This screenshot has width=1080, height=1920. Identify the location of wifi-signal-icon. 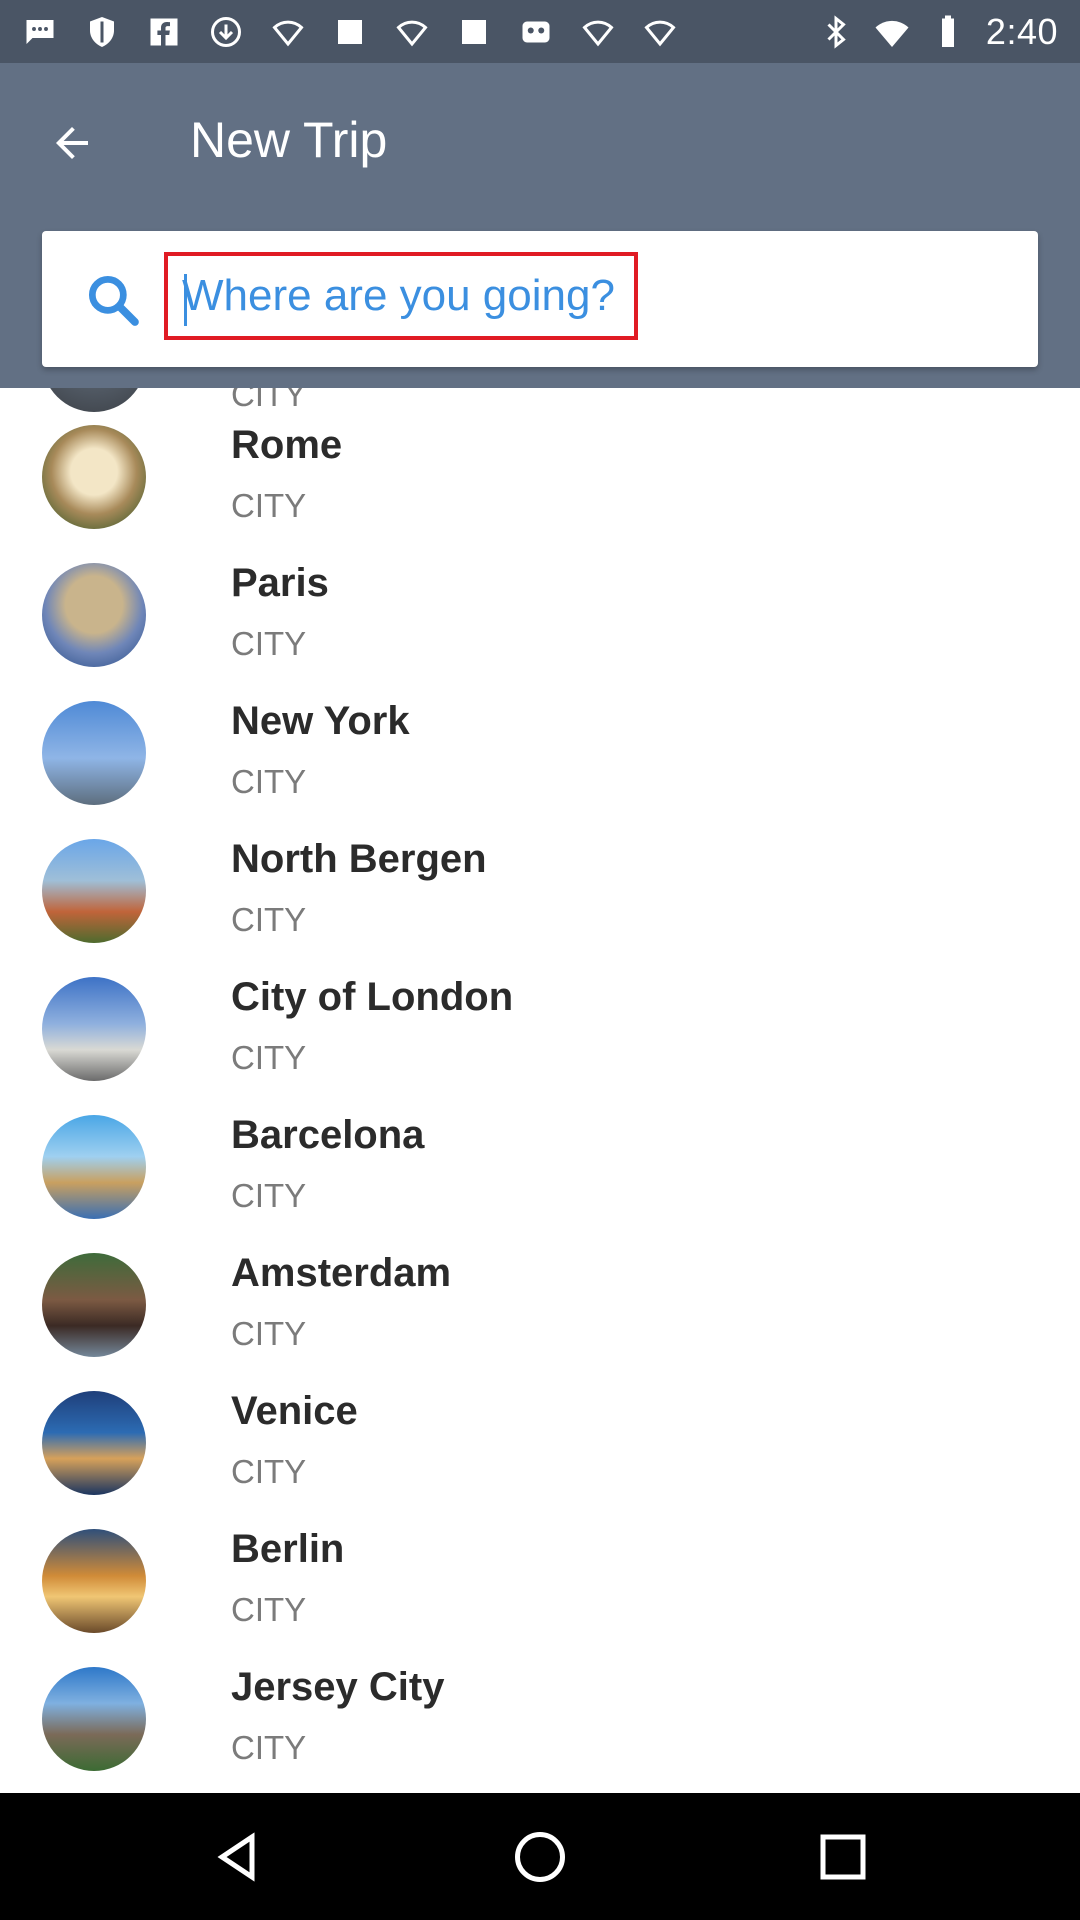
(892, 32).